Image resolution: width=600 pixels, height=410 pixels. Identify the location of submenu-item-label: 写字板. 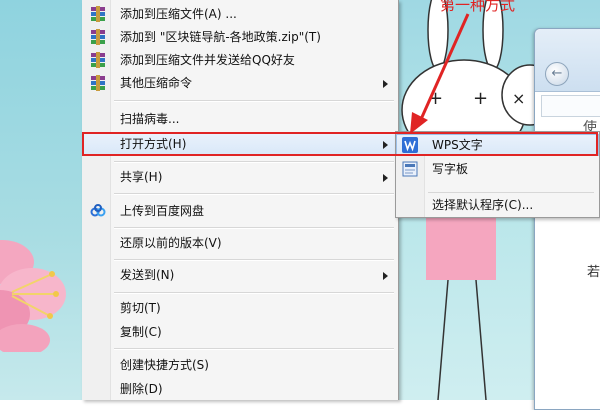
(450, 169).